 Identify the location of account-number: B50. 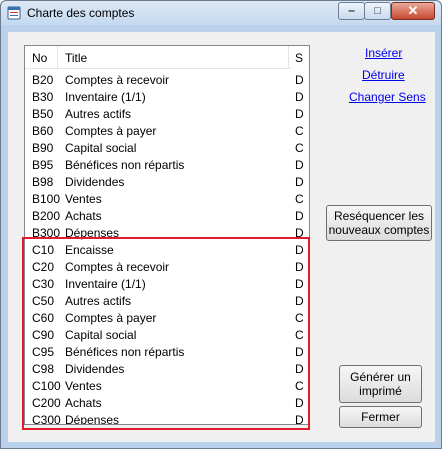
(43, 114).